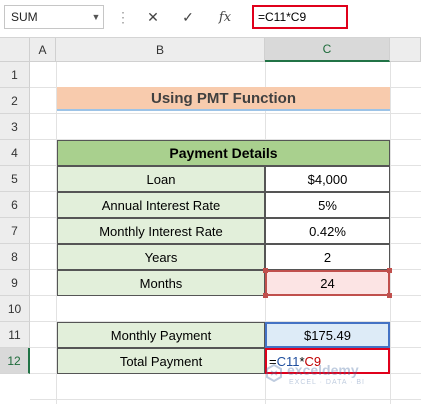  I want to click on row-header-8: 8, so click(15, 257).